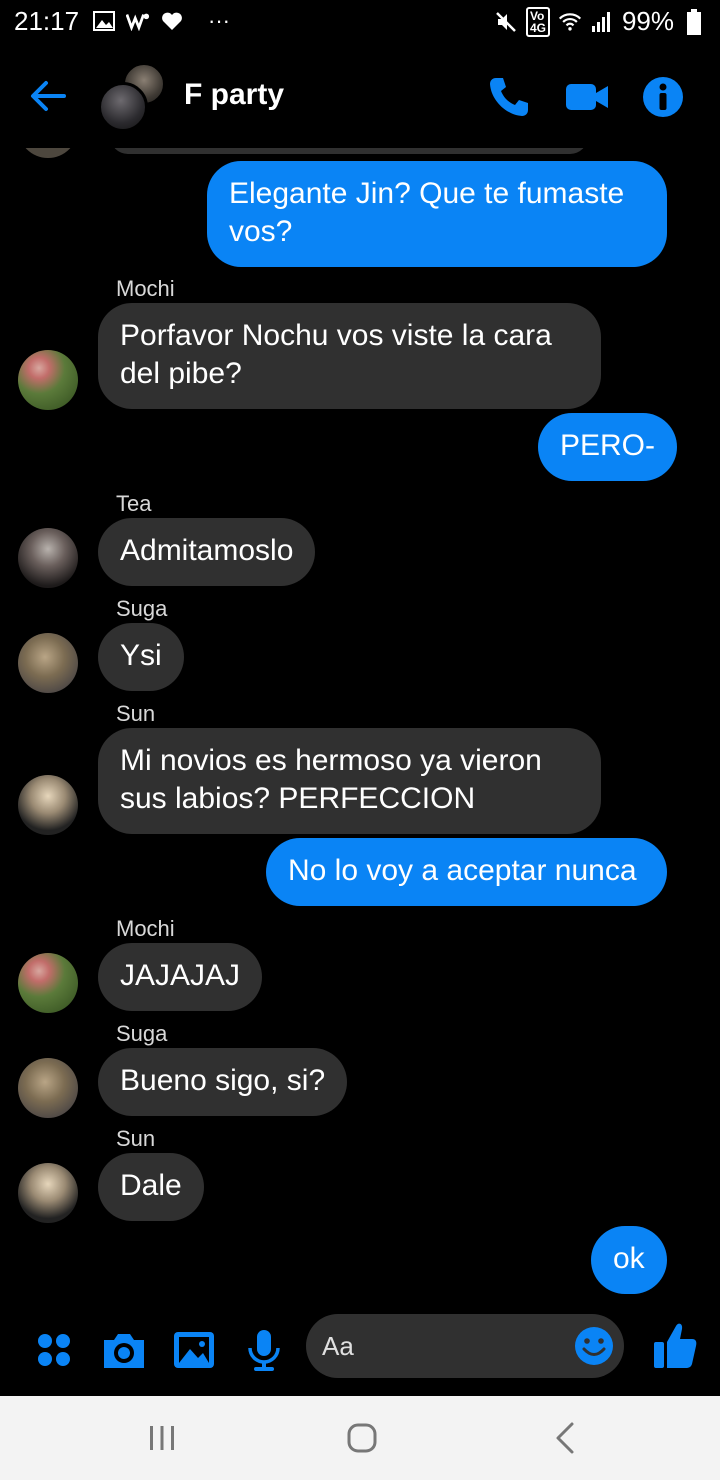  I want to click on system-nav-bar, so click(360, 1438).